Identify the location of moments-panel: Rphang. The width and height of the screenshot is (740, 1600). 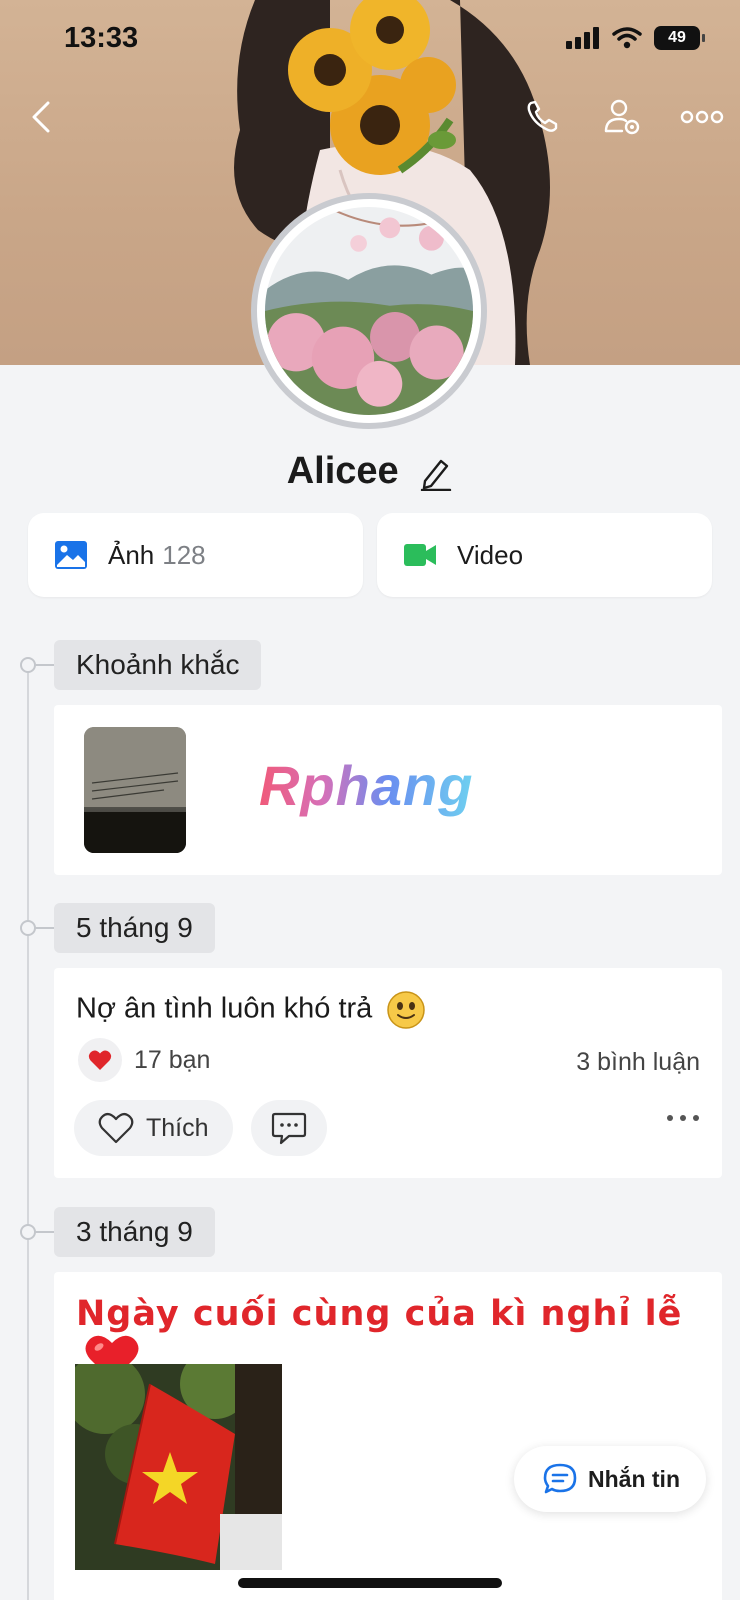
(388, 790).